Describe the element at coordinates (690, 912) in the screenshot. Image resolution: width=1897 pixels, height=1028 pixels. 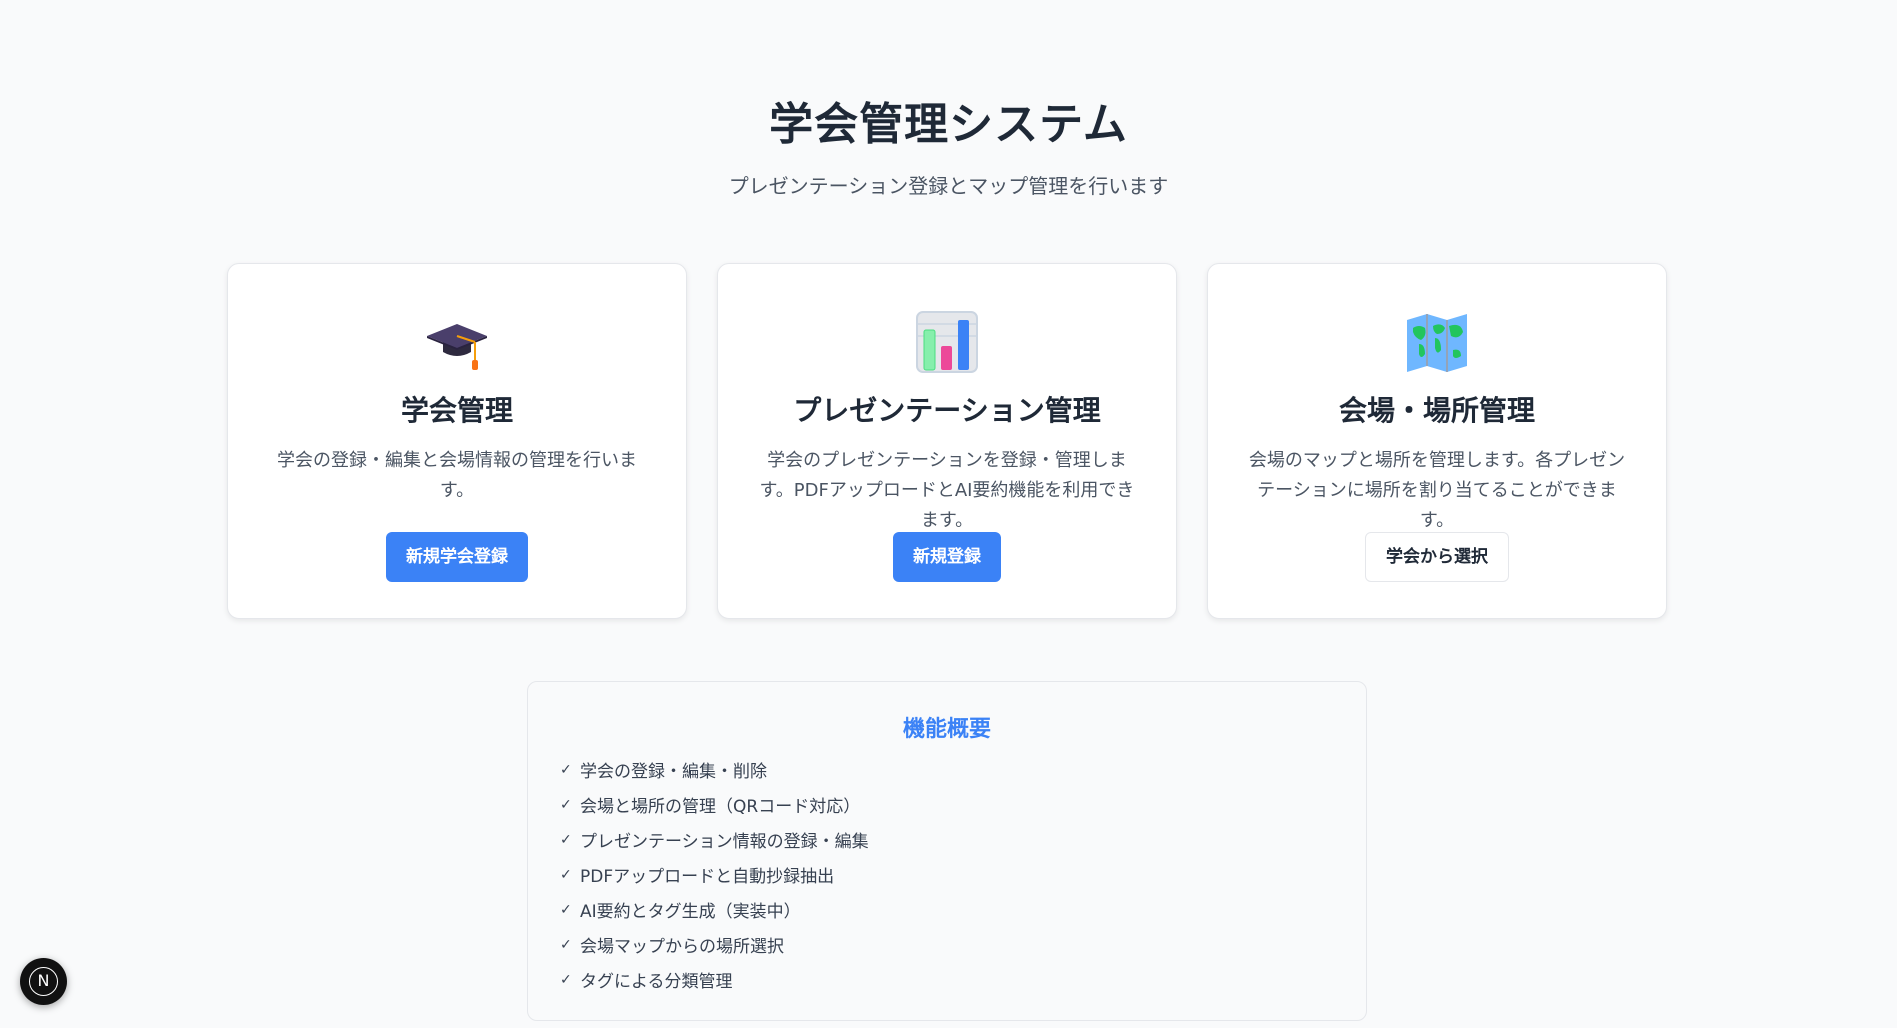
I see `feature-label: AI要約とタグ生成（実装中）` at that location.